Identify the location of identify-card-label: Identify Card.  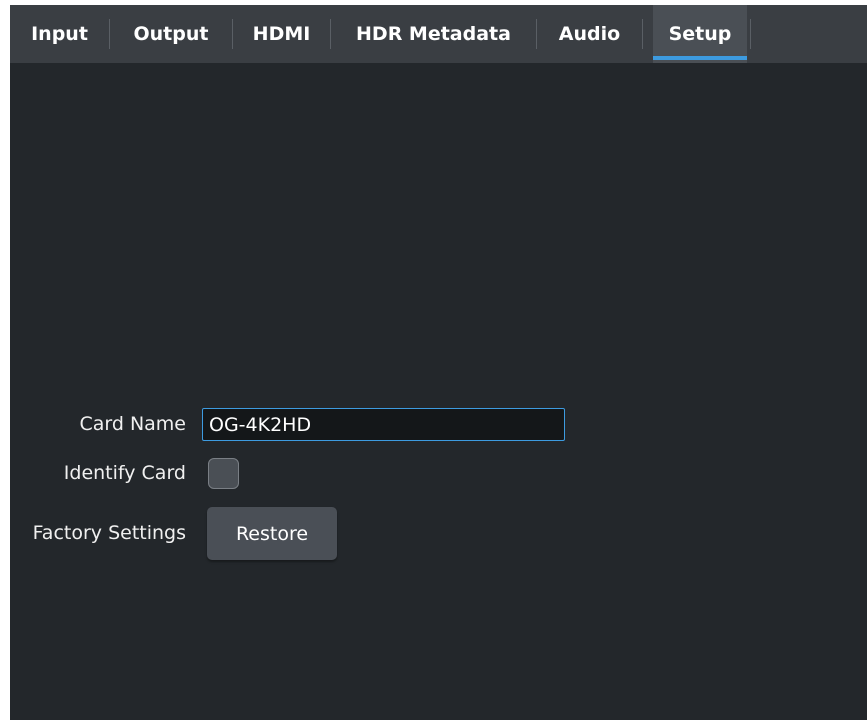
(124, 473).